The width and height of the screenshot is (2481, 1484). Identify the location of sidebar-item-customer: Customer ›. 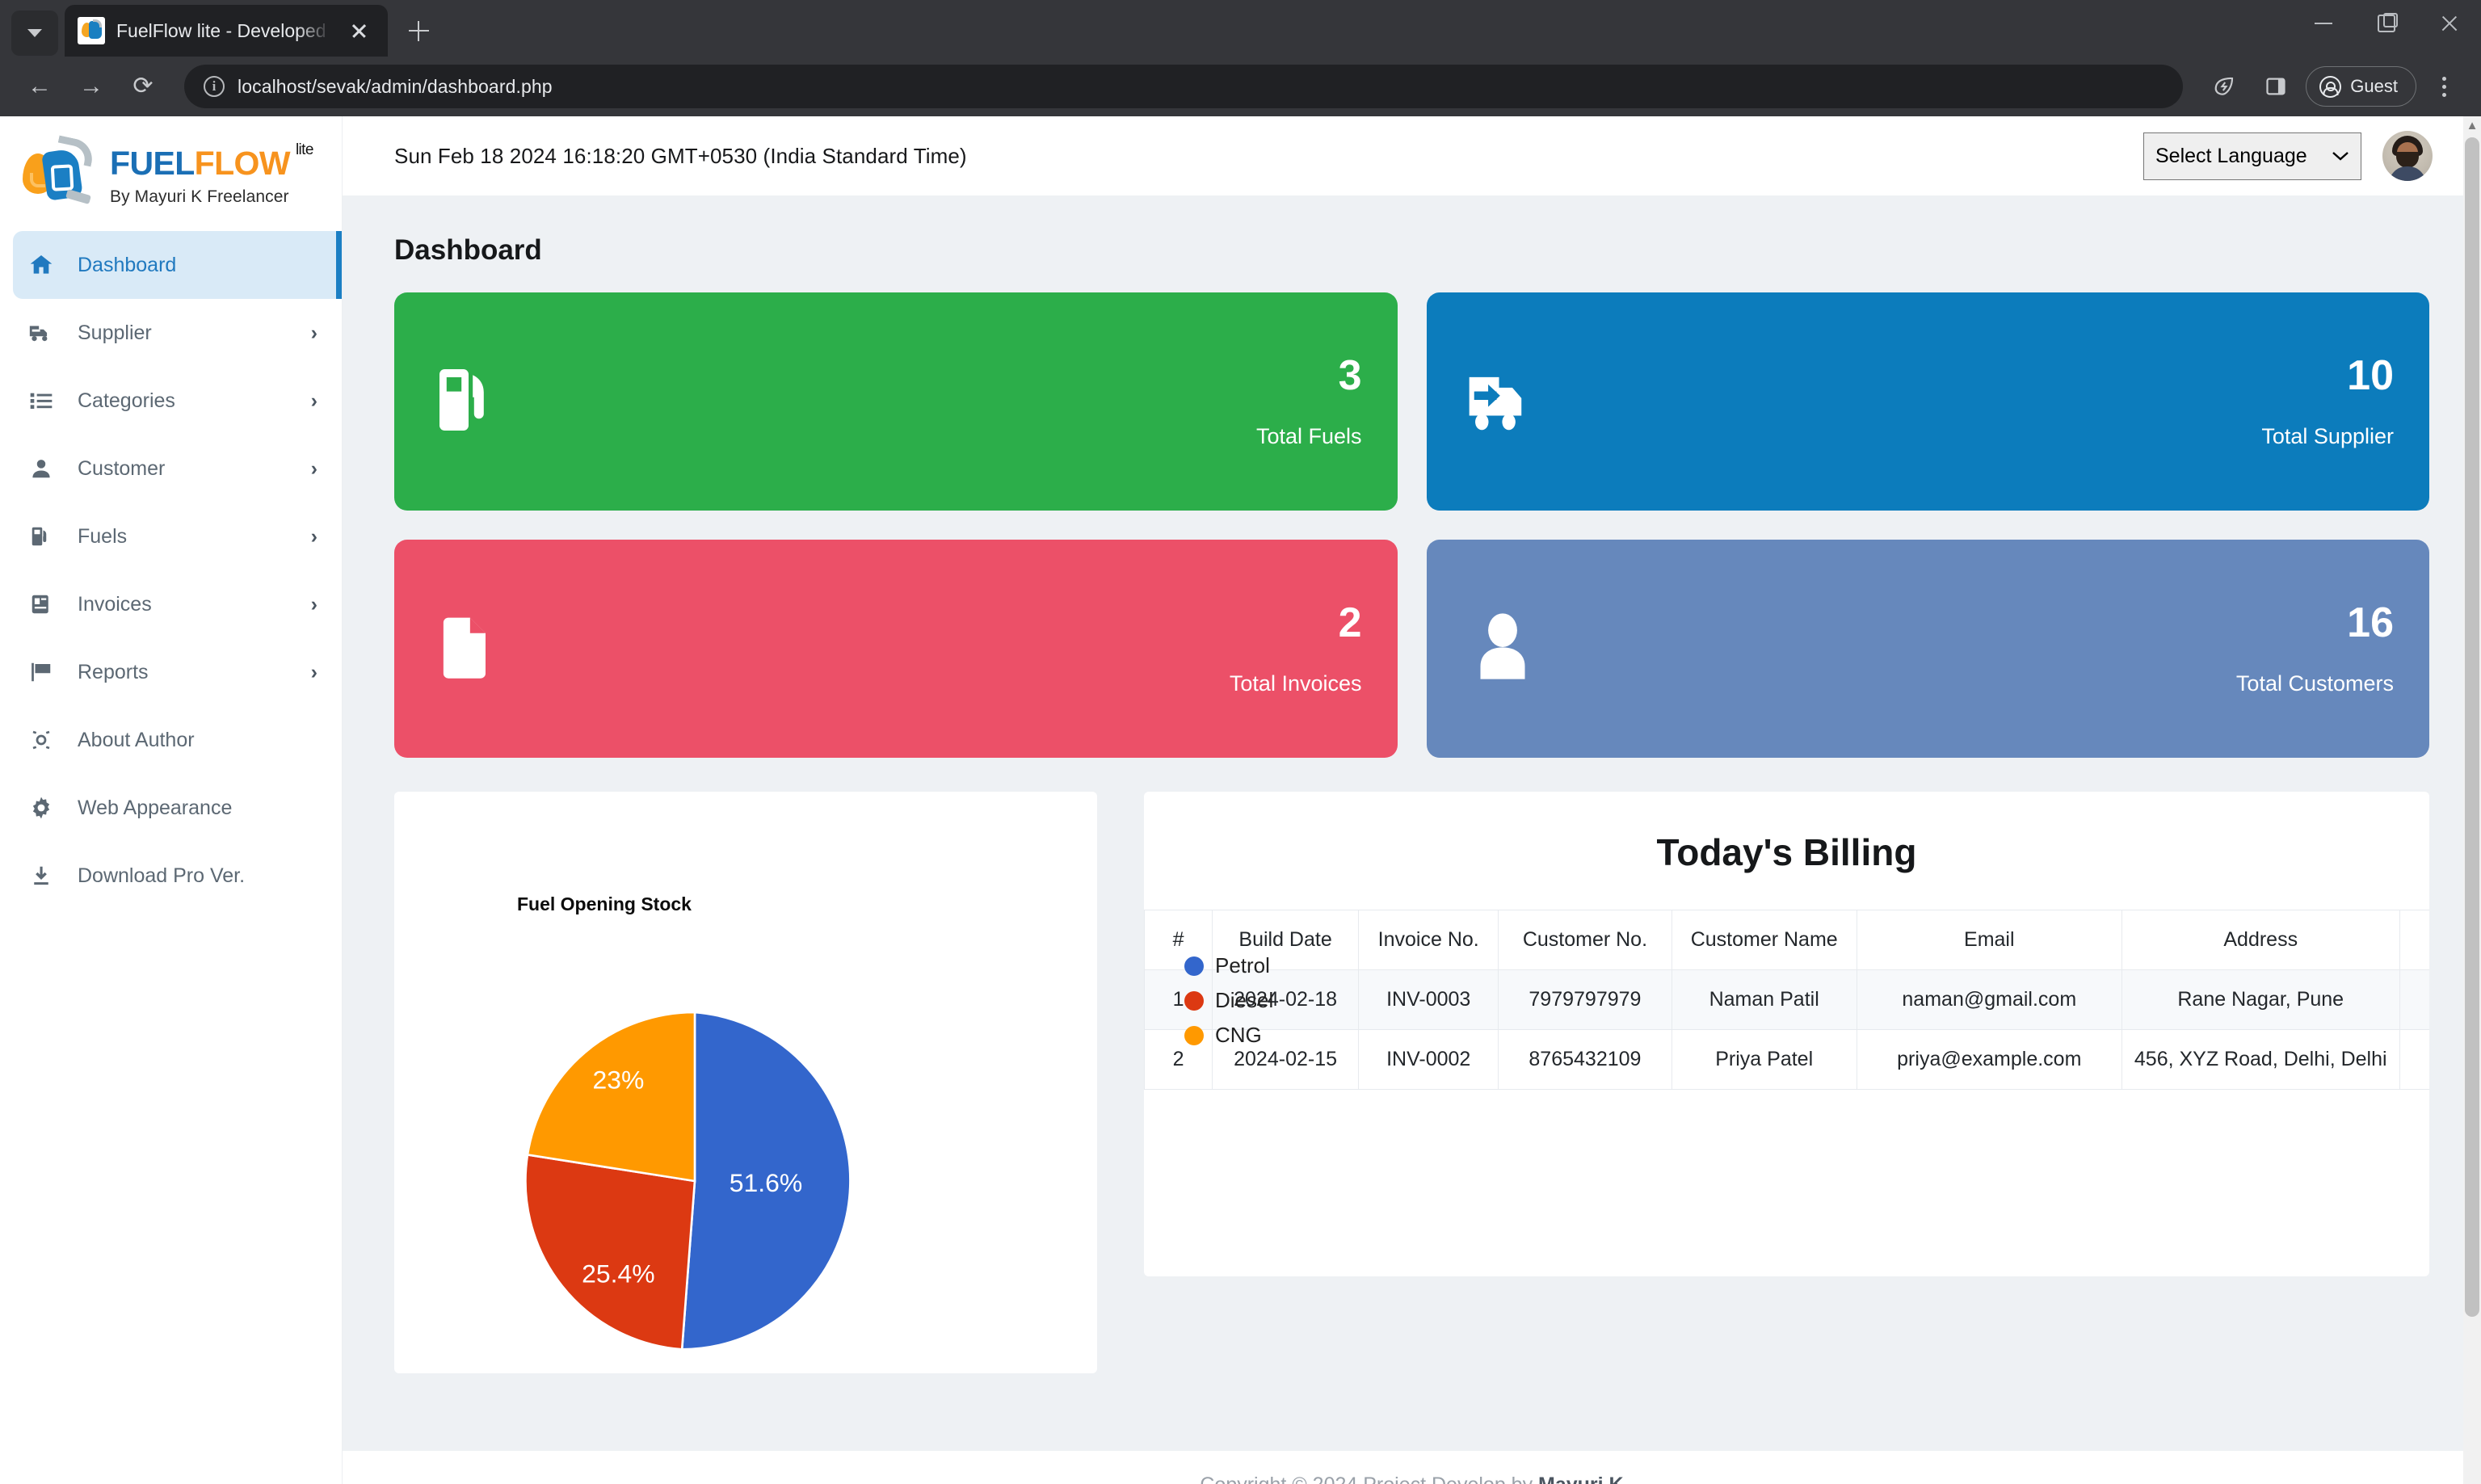
(171, 468).